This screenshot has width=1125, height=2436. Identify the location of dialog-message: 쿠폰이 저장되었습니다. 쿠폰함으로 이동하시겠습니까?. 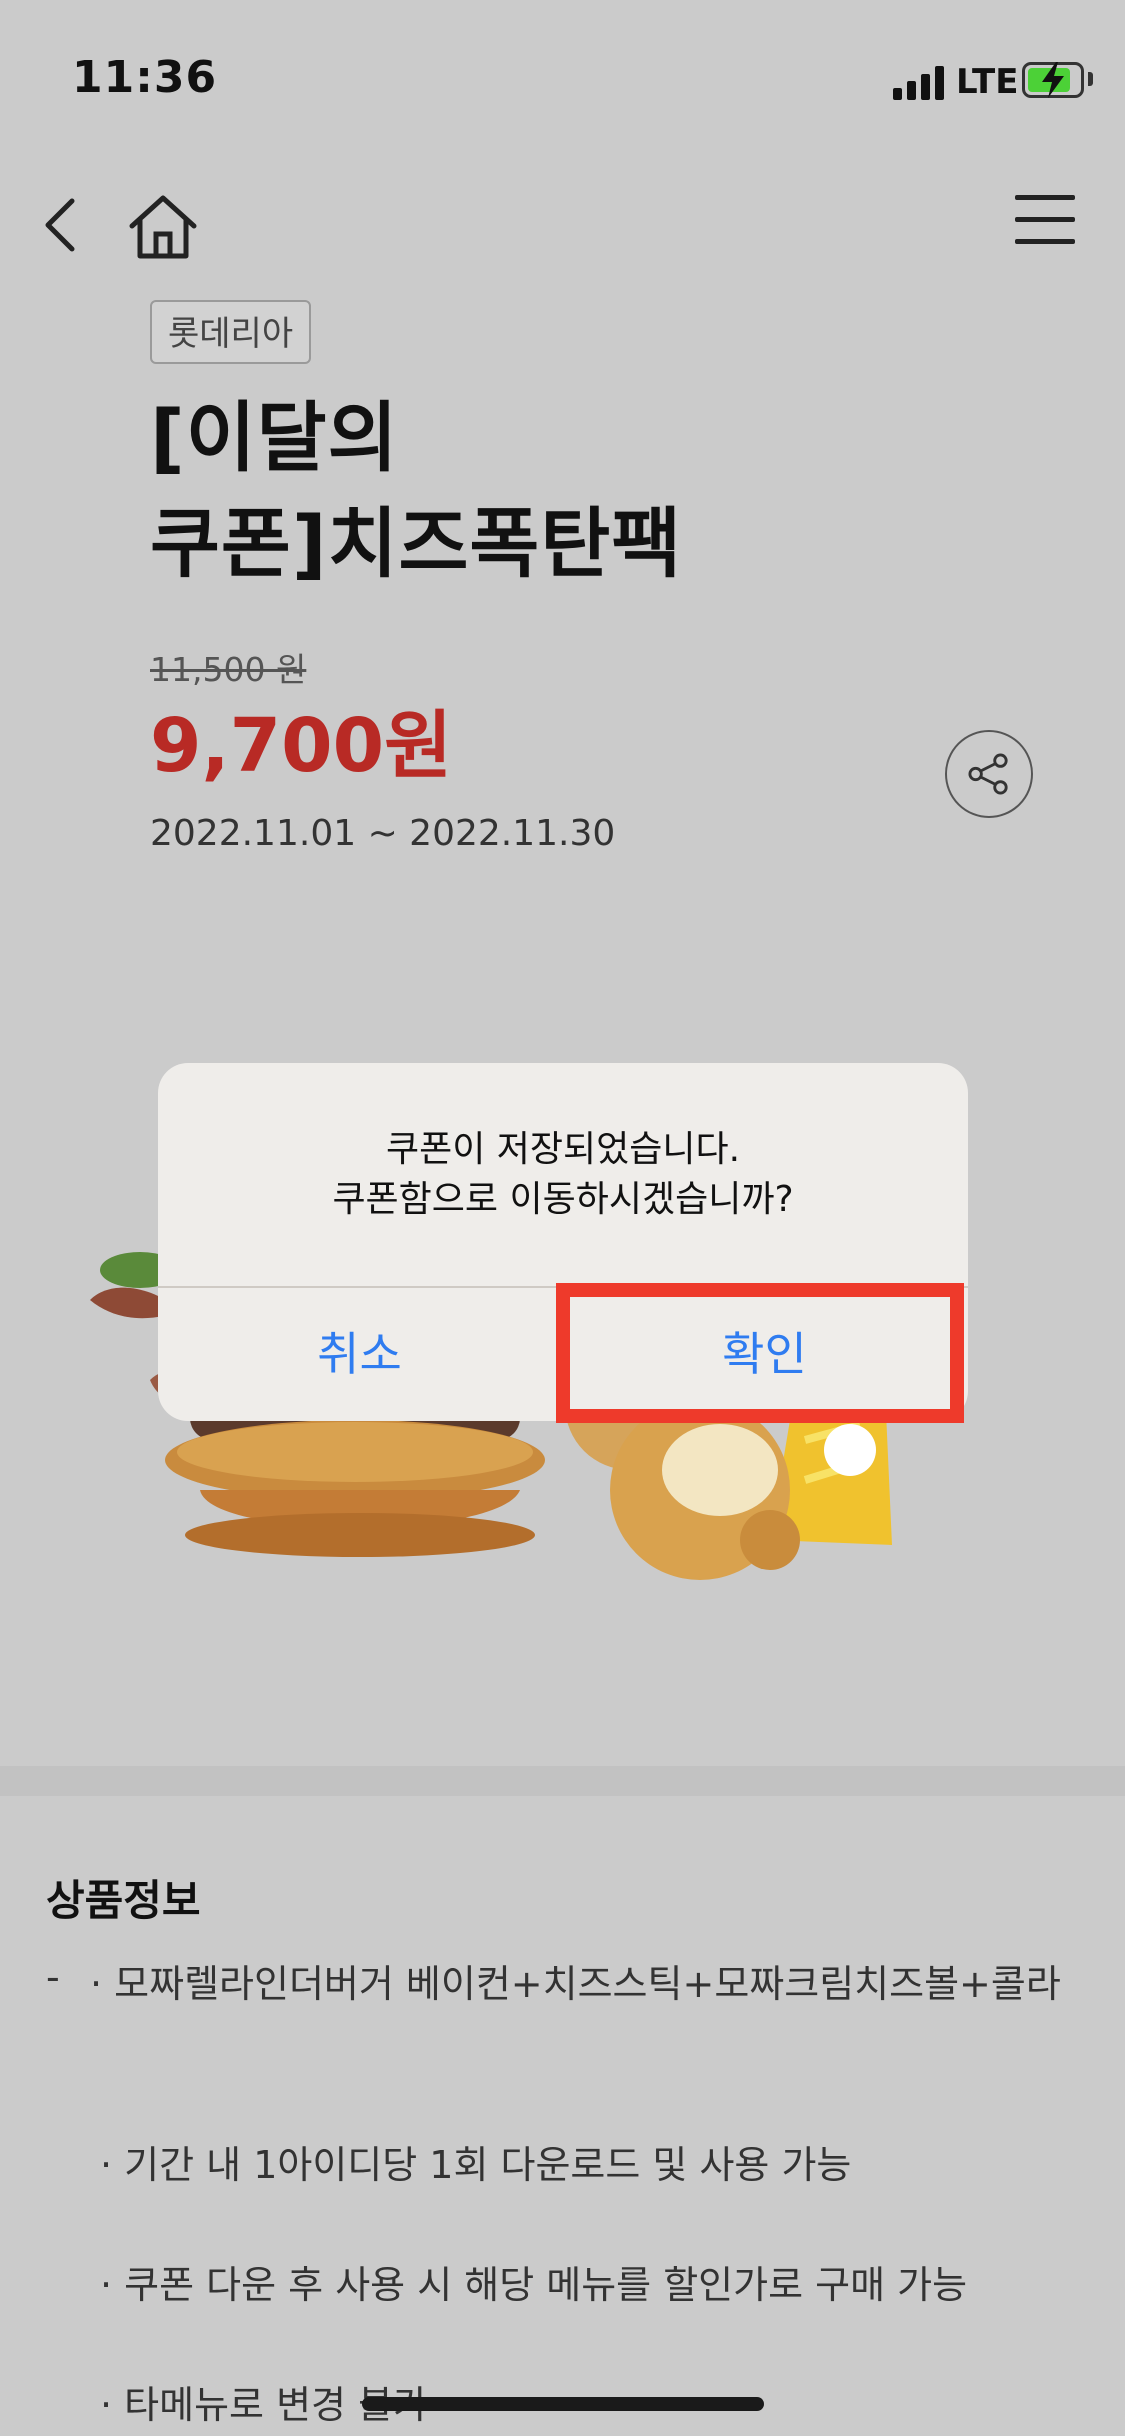
(563, 1175).